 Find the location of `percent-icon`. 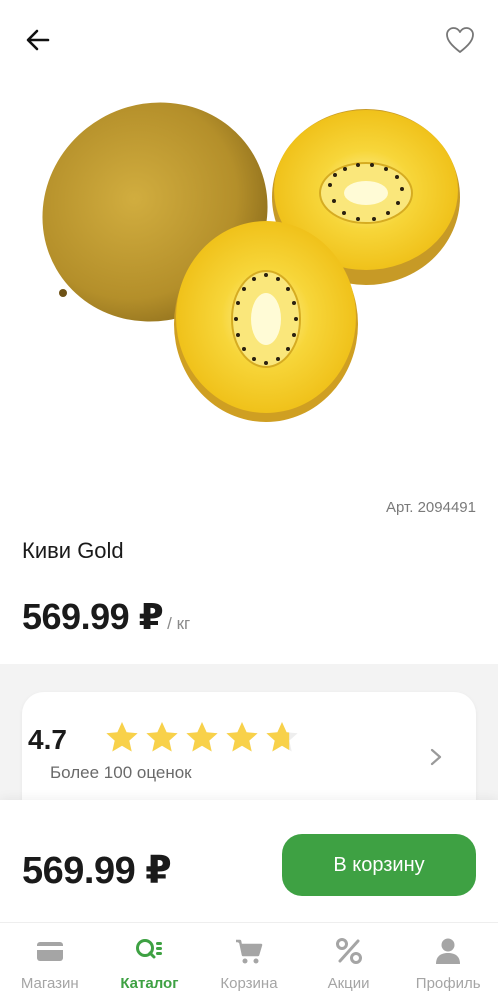

percent-icon is located at coordinates (348, 951).